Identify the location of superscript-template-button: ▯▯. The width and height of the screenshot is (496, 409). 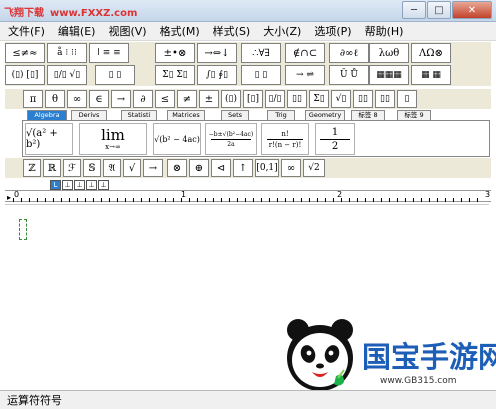
(363, 99).